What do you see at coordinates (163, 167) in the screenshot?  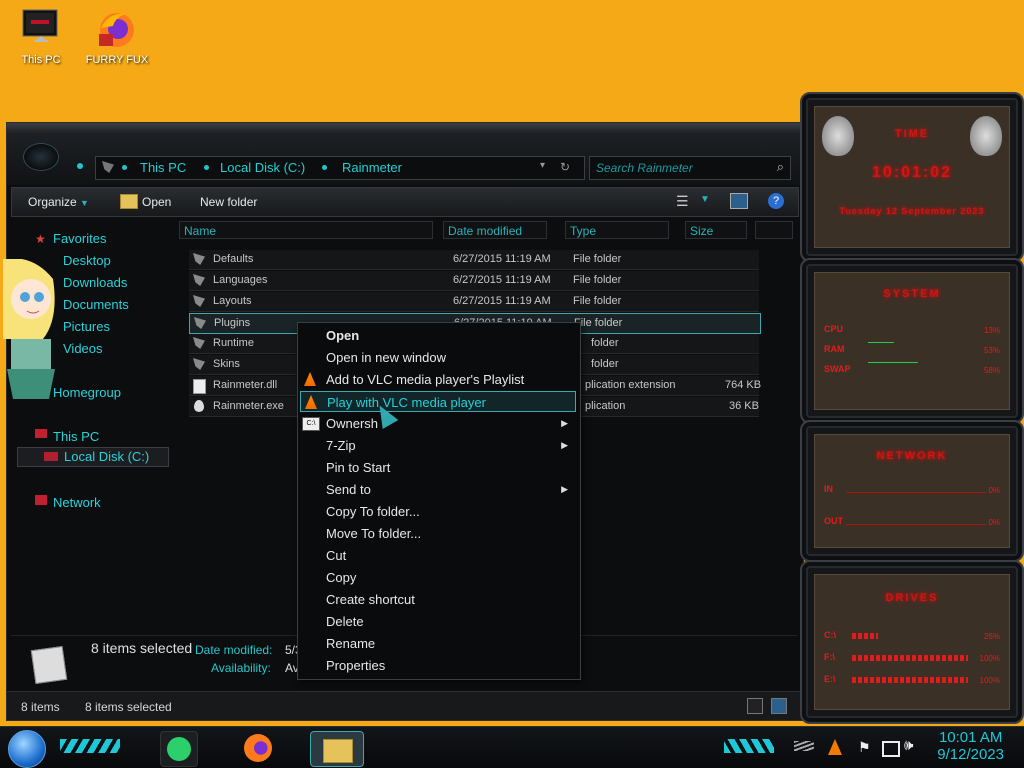 I see `breadcrumb-this-pc: This PC` at bounding box center [163, 167].